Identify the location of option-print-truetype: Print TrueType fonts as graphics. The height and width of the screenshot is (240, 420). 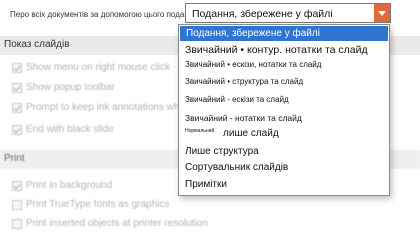
(90, 204).